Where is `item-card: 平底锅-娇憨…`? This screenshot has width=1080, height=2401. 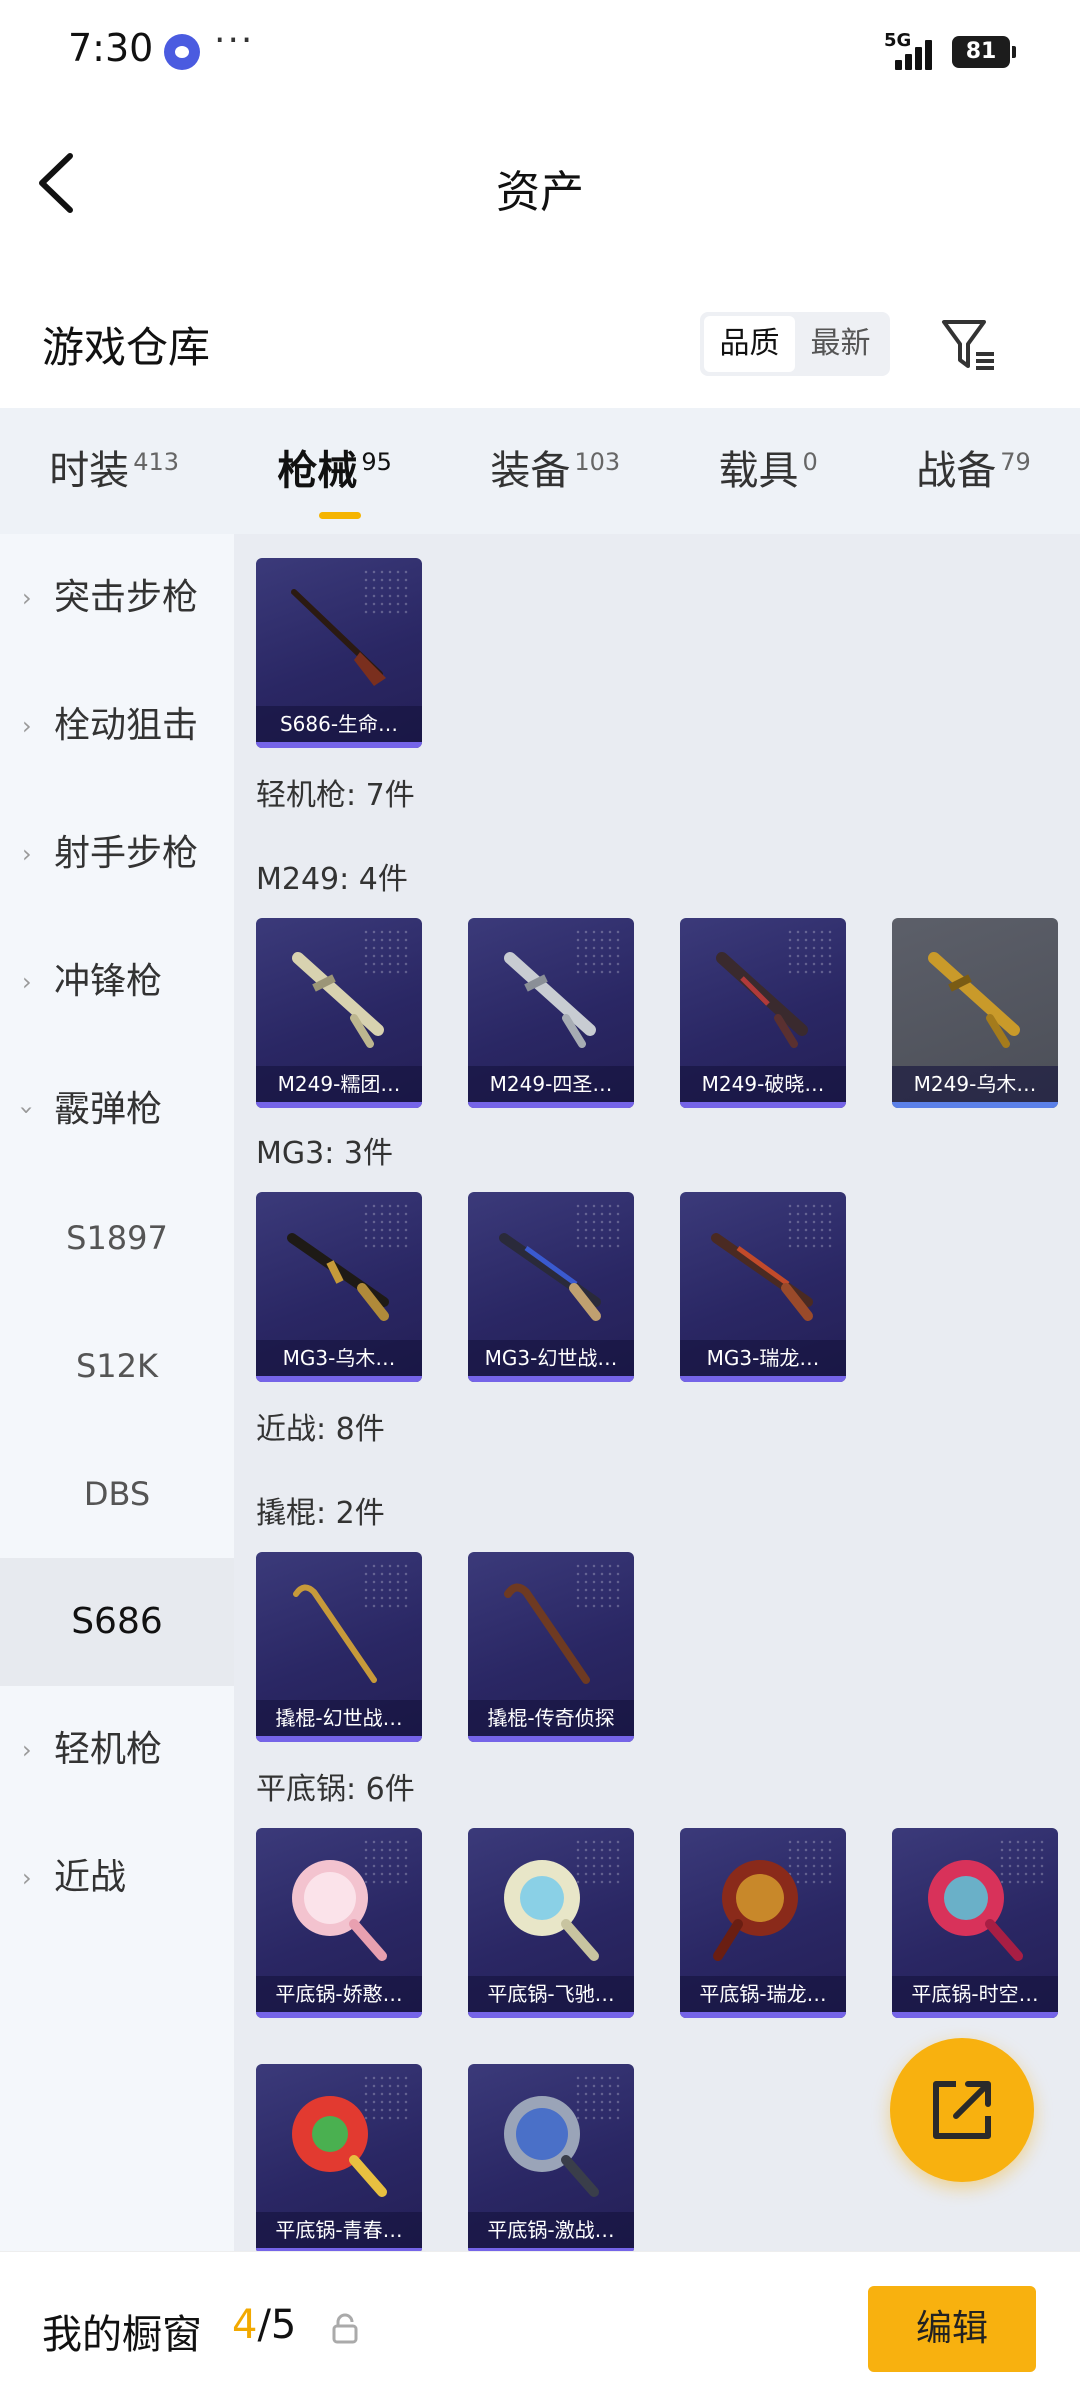 item-card: 平底锅-娇憨… is located at coordinates (339, 1923).